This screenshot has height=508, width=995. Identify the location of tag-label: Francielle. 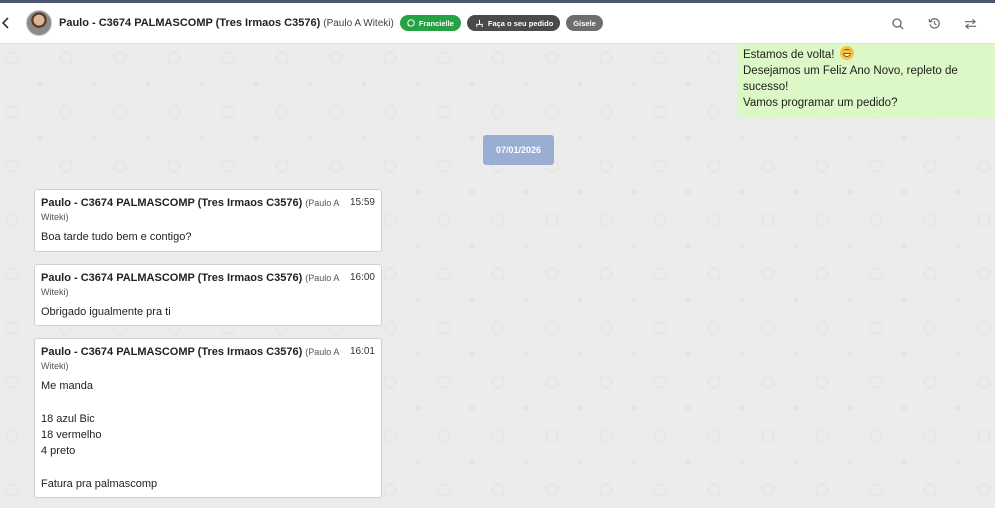
(436, 23).